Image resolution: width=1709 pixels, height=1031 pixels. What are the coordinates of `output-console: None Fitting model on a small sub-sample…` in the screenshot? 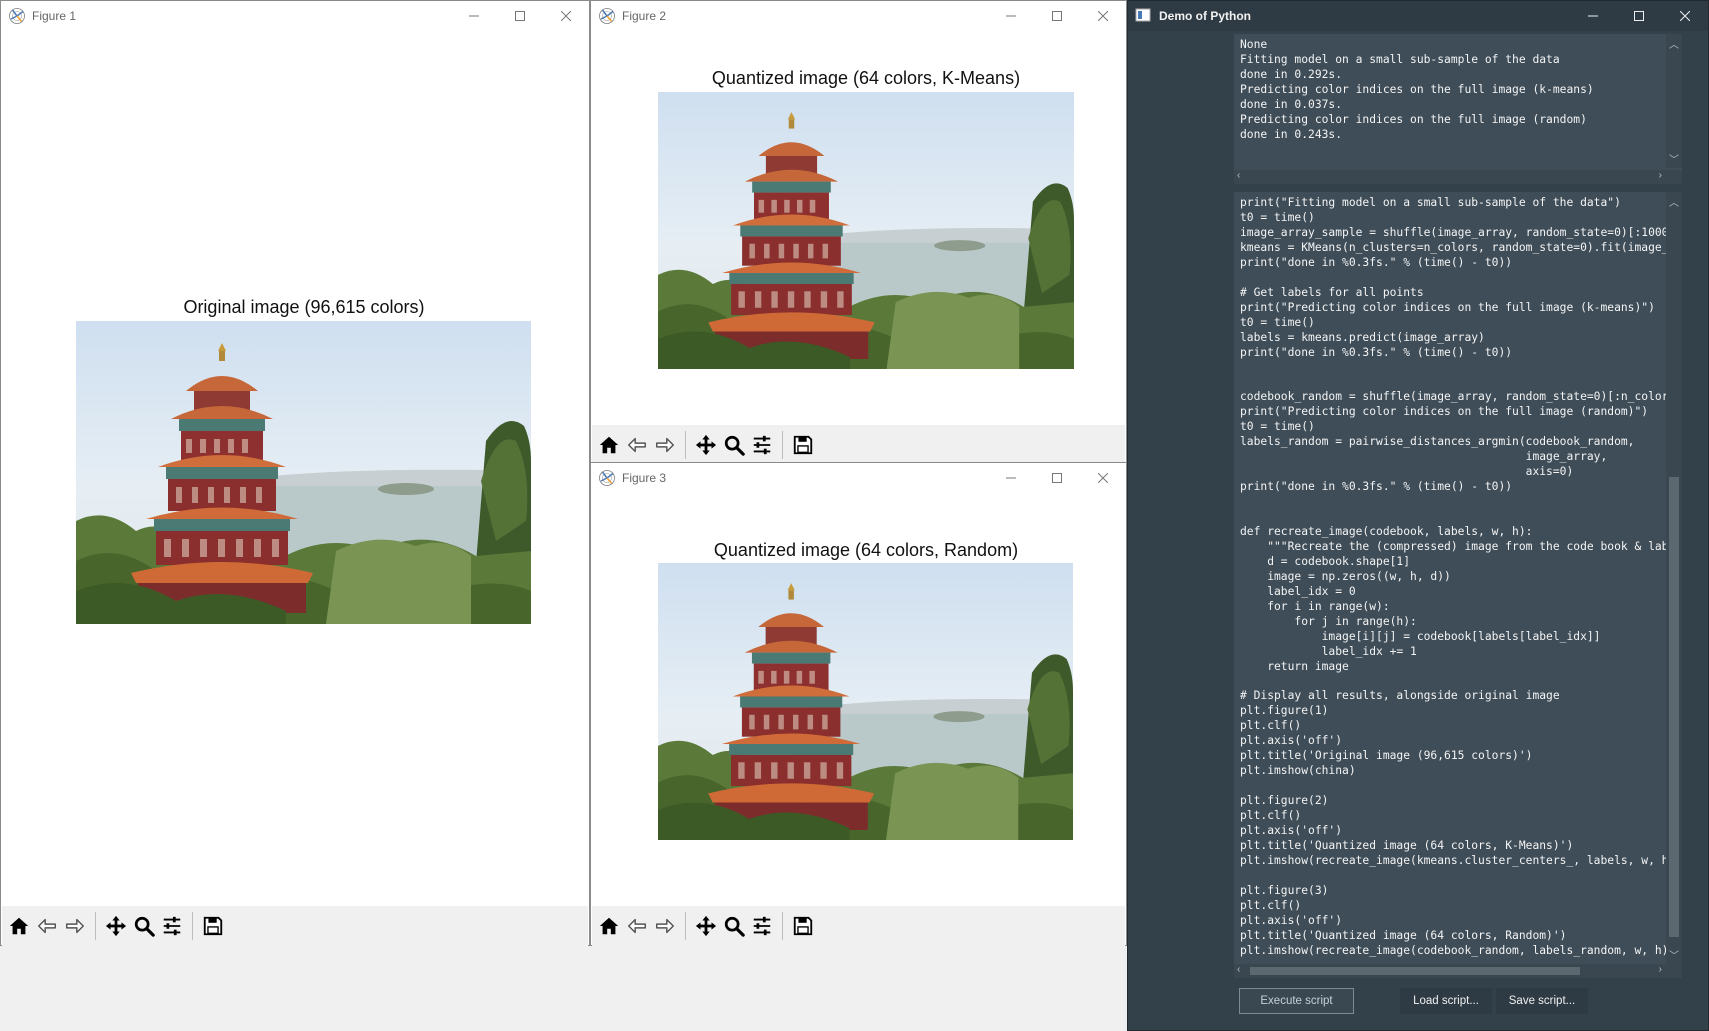 It's located at (1458, 109).